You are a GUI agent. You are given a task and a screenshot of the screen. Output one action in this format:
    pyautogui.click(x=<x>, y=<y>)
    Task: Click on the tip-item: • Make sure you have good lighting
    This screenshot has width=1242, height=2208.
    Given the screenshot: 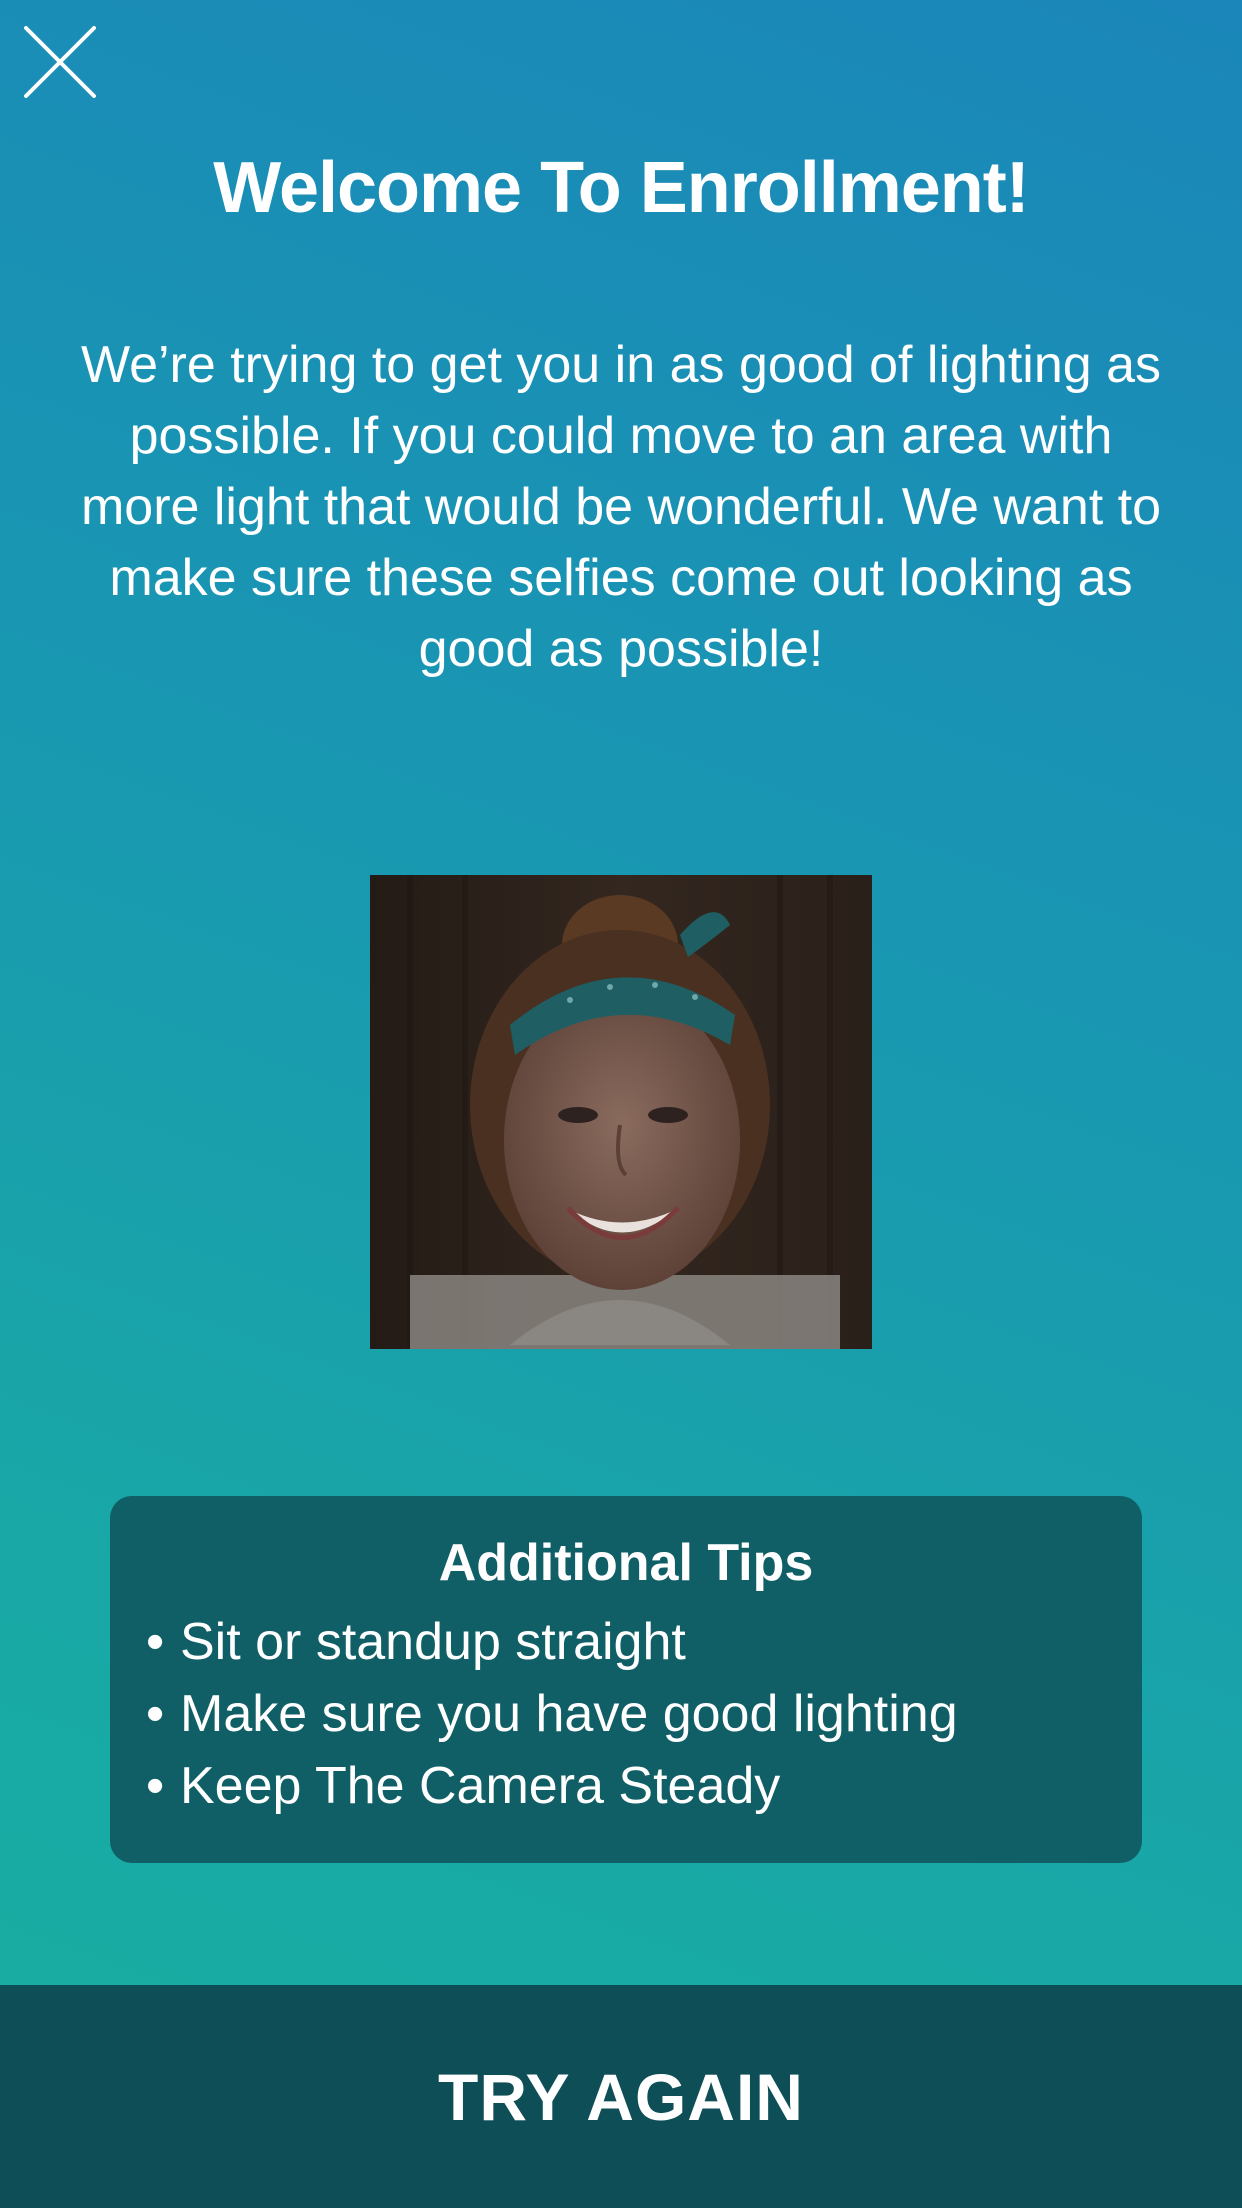 What is the action you would take?
    pyautogui.click(x=626, y=1714)
    